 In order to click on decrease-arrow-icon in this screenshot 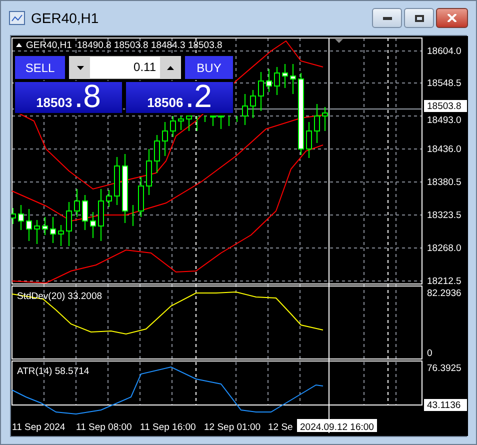, I will do `click(80, 68)`.